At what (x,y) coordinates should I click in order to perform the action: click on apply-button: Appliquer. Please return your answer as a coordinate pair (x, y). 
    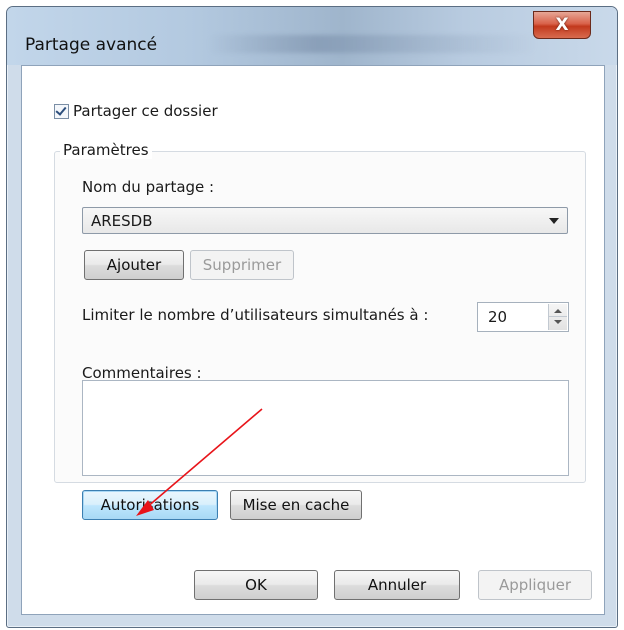
    Looking at the image, I should click on (535, 585).